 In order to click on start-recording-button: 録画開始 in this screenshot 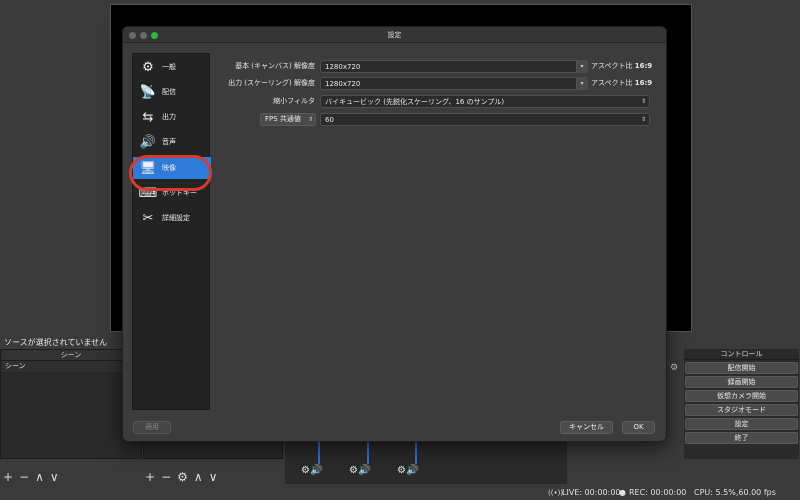, I will do `click(741, 382)`.